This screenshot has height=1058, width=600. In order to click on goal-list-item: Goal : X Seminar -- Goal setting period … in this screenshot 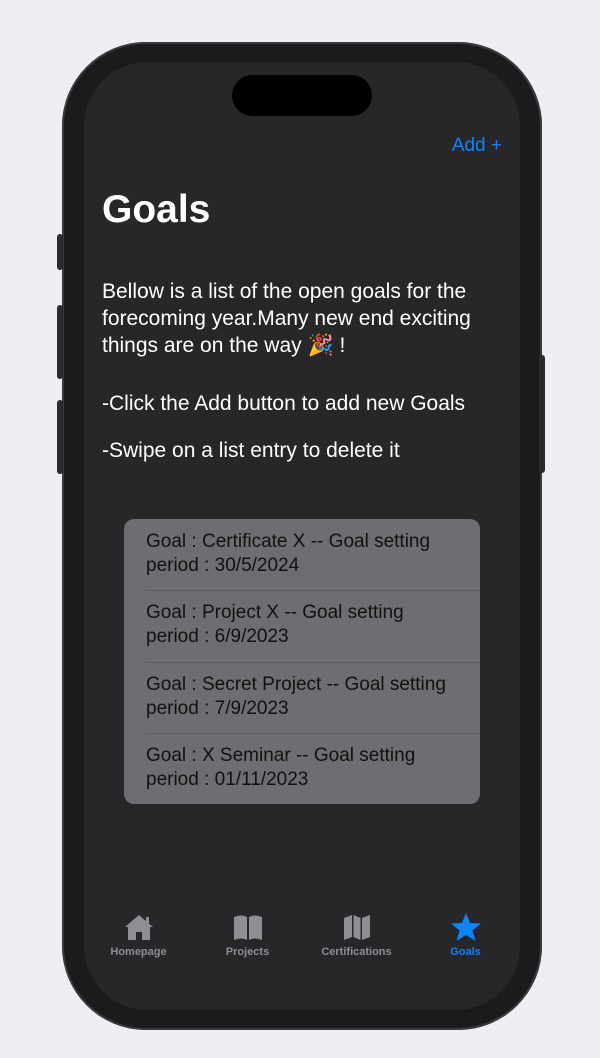, I will do `click(302, 768)`.